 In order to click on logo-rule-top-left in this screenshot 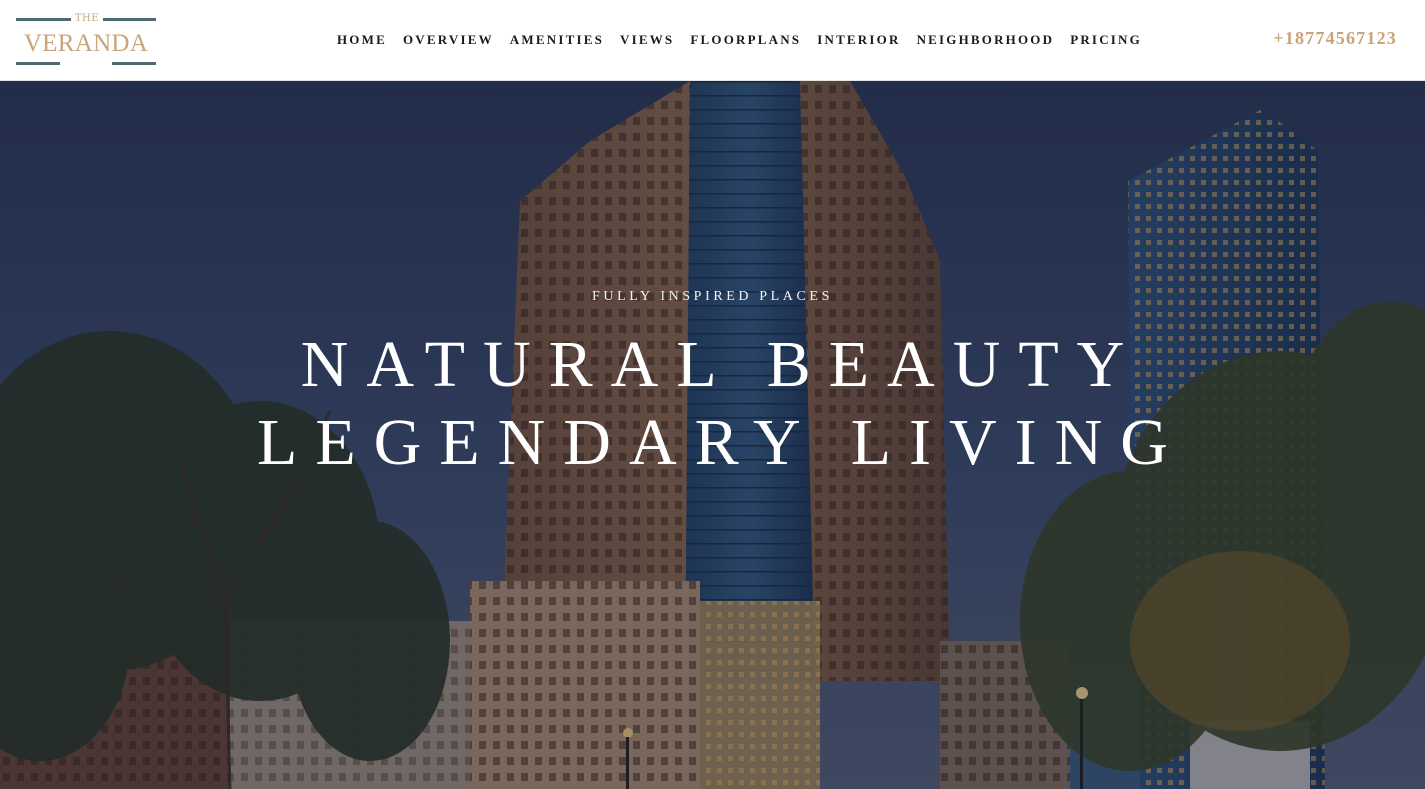, I will do `click(43, 19)`.